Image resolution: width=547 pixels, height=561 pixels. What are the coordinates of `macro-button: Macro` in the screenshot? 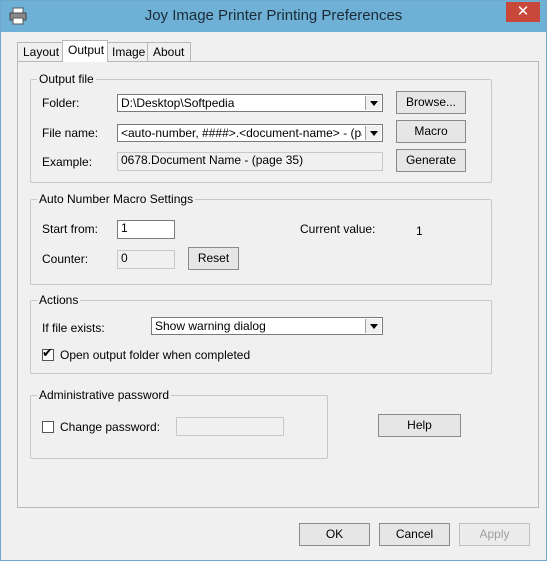 It's located at (431, 131).